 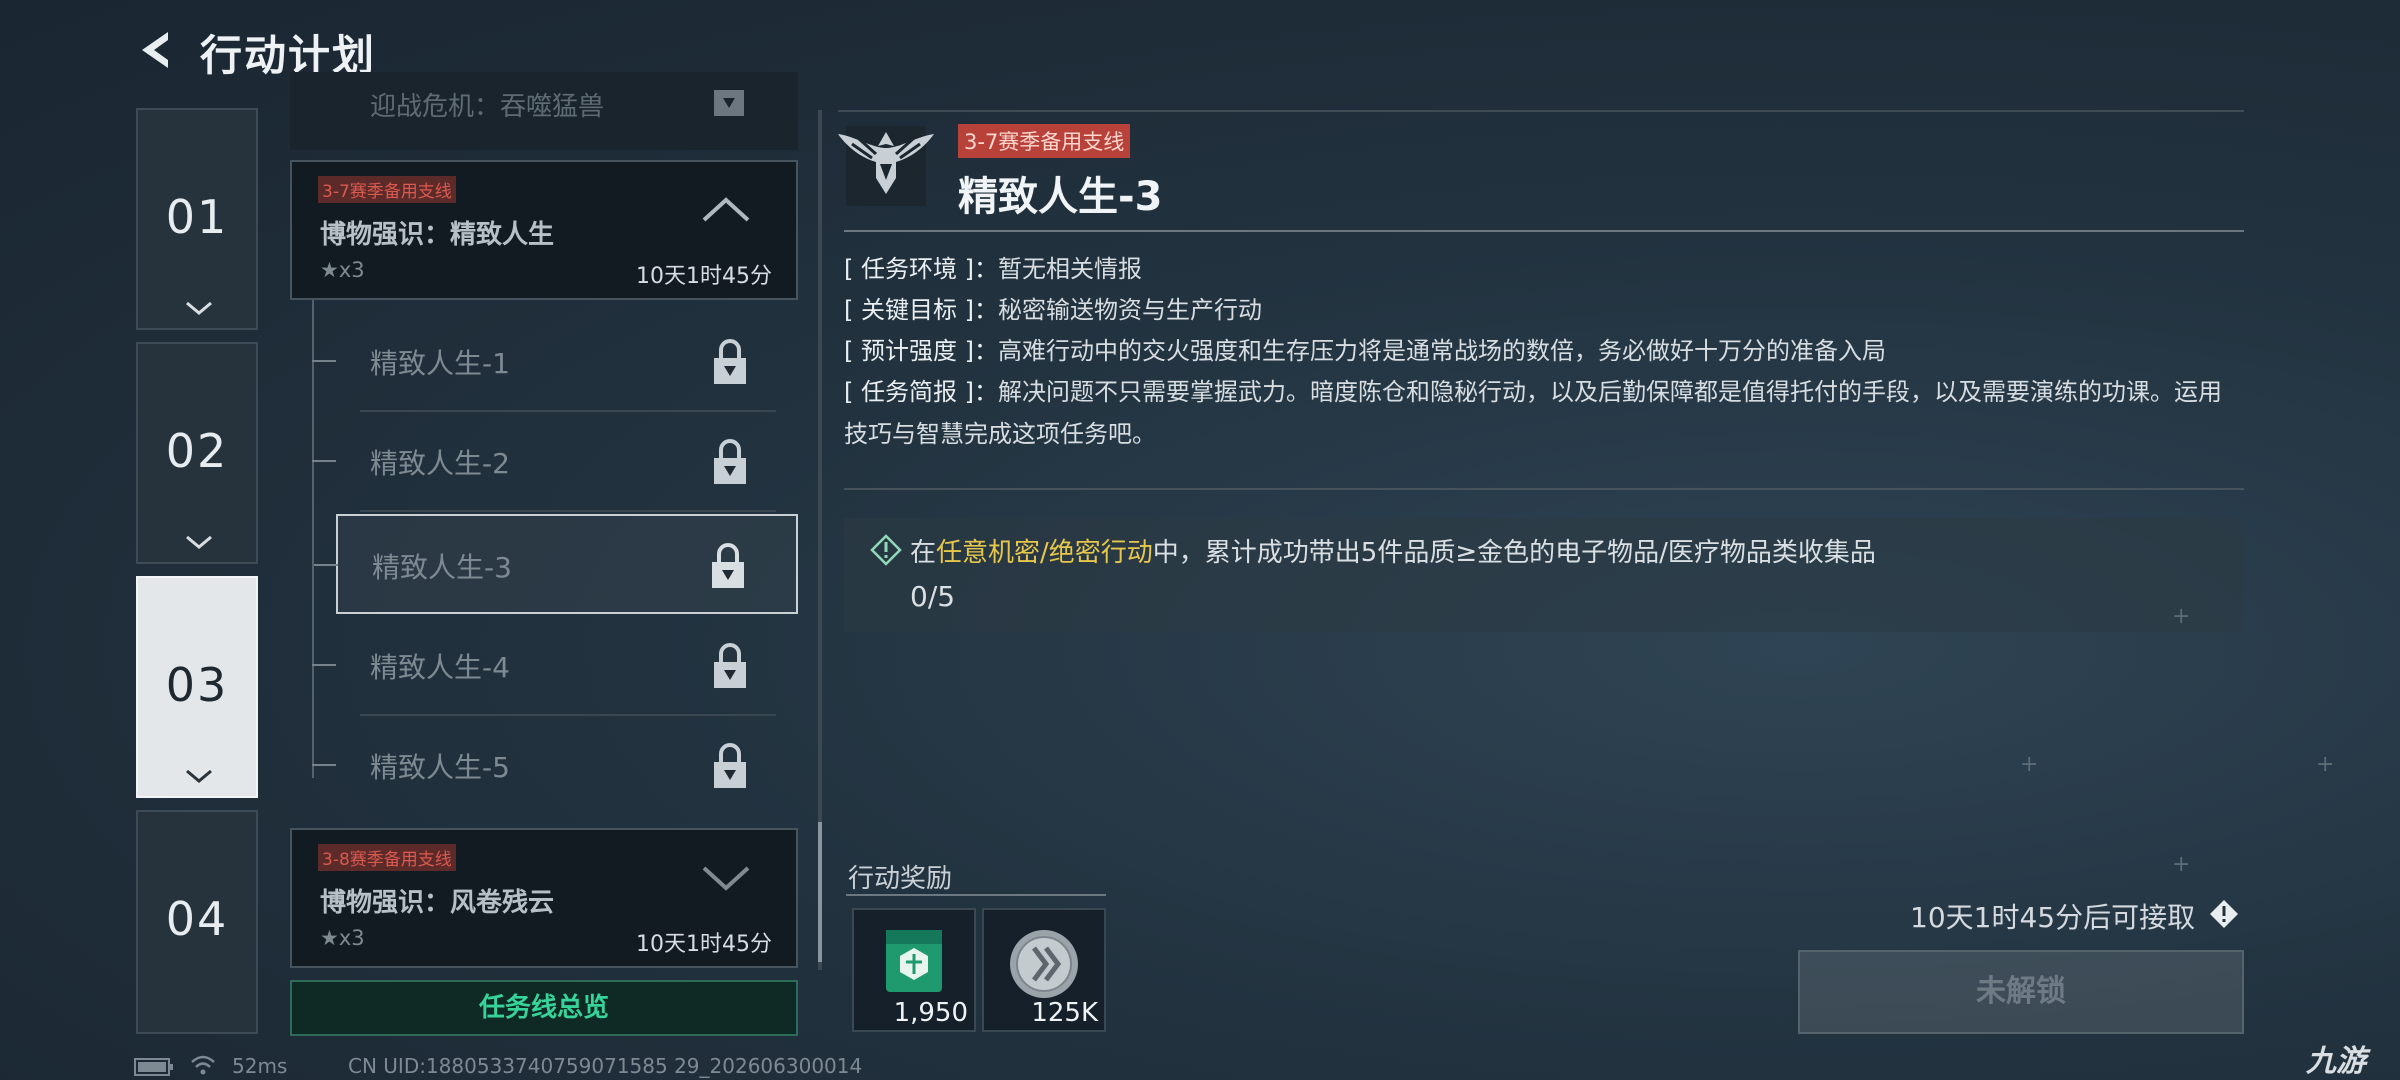 What do you see at coordinates (437, 235) in the screenshot?
I see `mission-title: 博物强识：精致人生` at bounding box center [437, 235].